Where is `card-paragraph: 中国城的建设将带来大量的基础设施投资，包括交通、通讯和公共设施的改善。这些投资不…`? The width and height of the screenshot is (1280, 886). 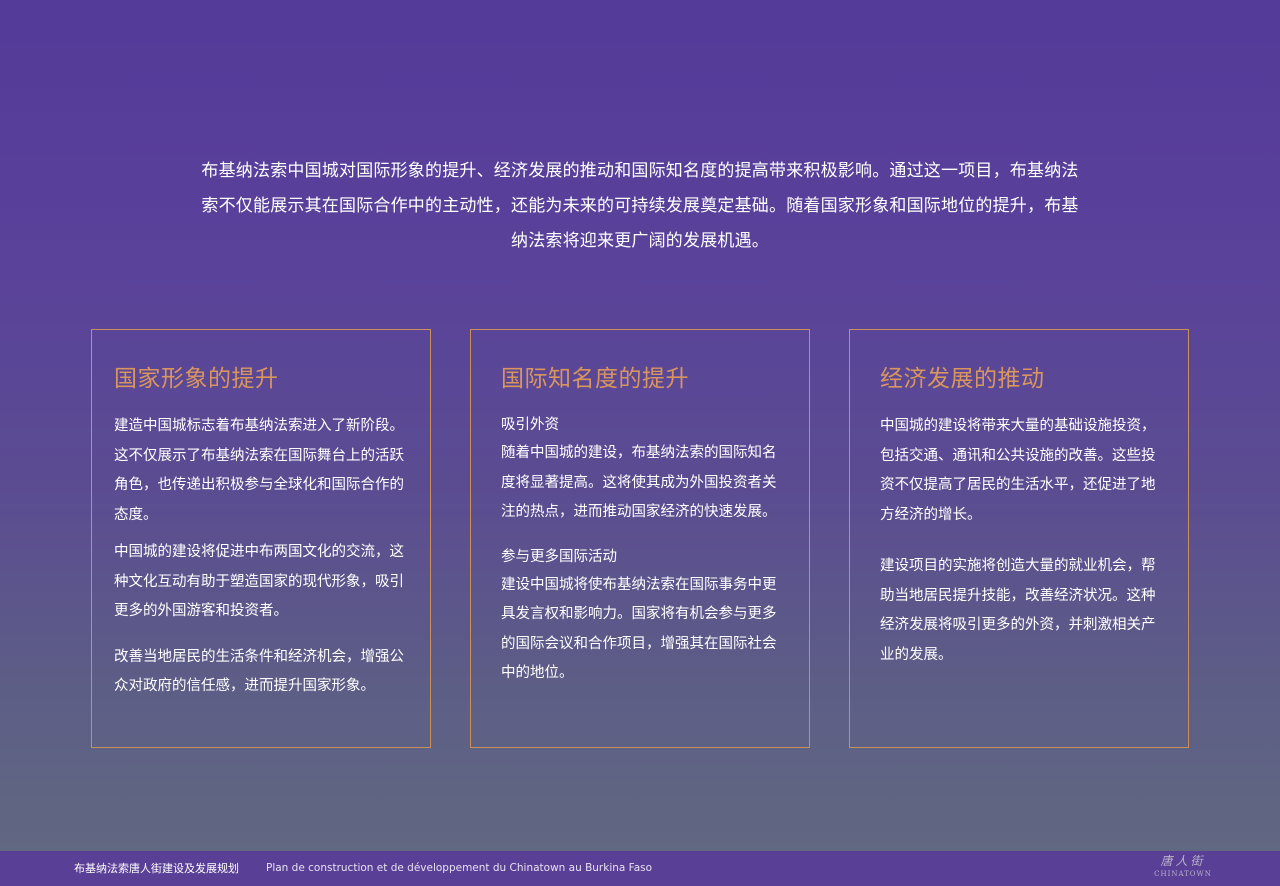 card-paragraph: 中国城的建设将带来大量的基础设施投资，包括交通、通讯和公共设施的改善。这些投资不… is located at coordinates (1018, 470).